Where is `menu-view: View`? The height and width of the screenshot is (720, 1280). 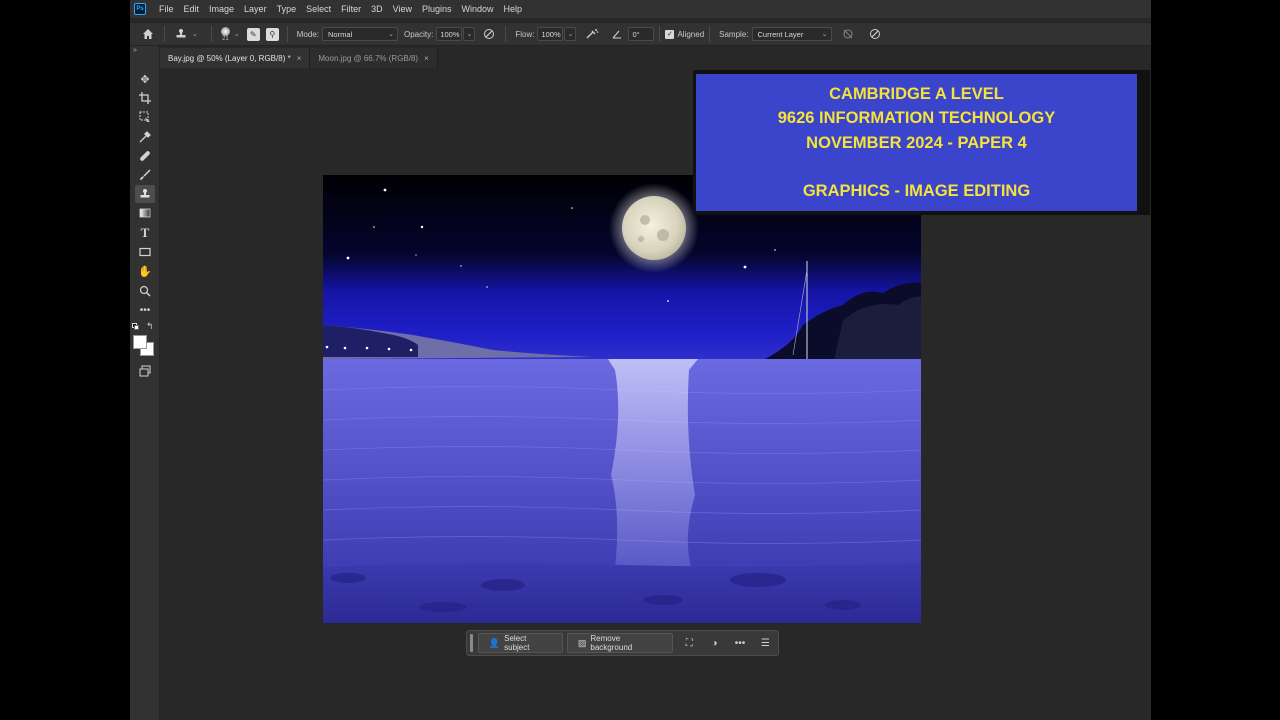
menu-view: View is located at coordinates (402, 9).